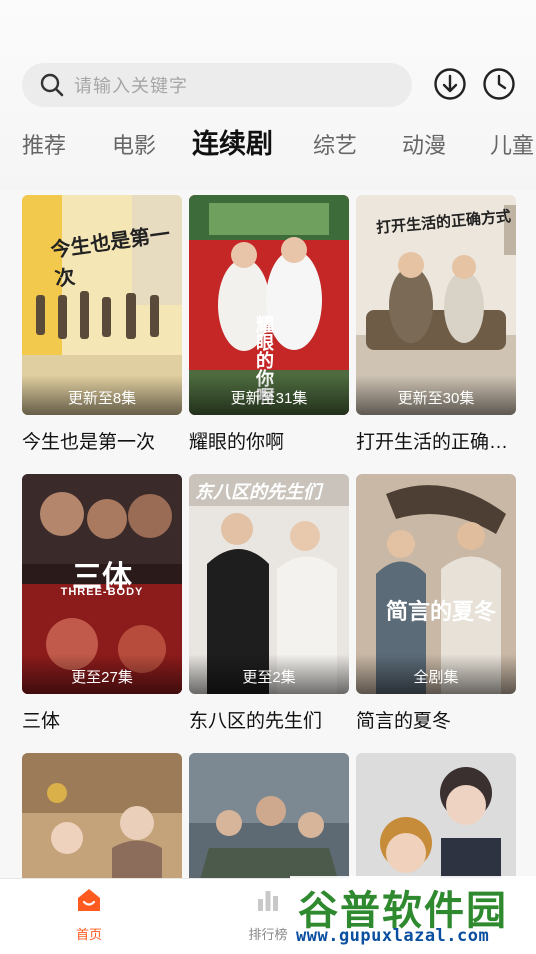  What do you see at coordinates (436, 584) in the screenshot?
I see `show-poster: 简言的夏冬 全剧集` at bounding box center [436, 584].